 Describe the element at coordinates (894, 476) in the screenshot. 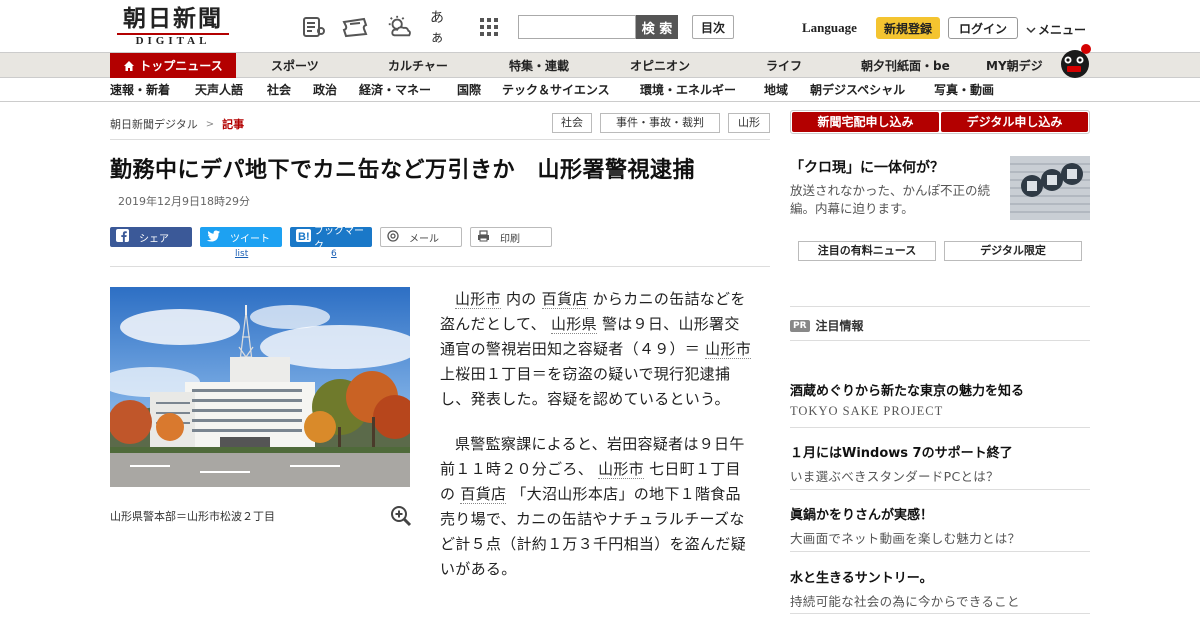

I see `pr-item-subtitle: いま選ぶべきスタンダードPCとは？` at that location.